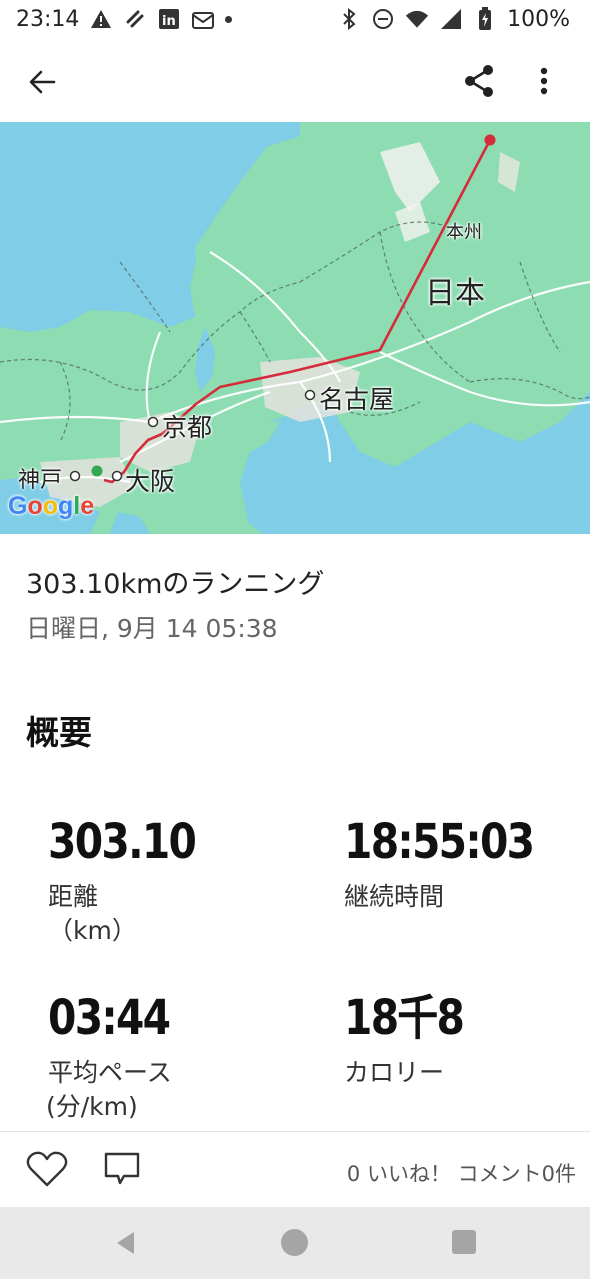 This screenshot has width=590, height=1279. Describe the element at coordinates (152, 628) in the screenshot. I see `activity-date: 日曜日, 9月 14 05:38` at that location.